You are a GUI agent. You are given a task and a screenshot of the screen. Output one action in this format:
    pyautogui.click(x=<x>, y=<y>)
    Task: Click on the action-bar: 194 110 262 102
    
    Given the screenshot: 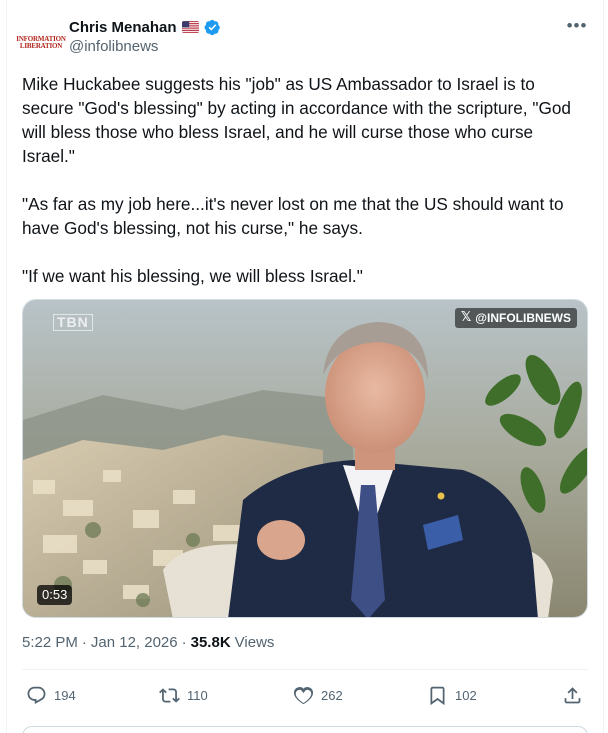 What is the action you would take?
    pyautogui.click(x=305, y=695)
    